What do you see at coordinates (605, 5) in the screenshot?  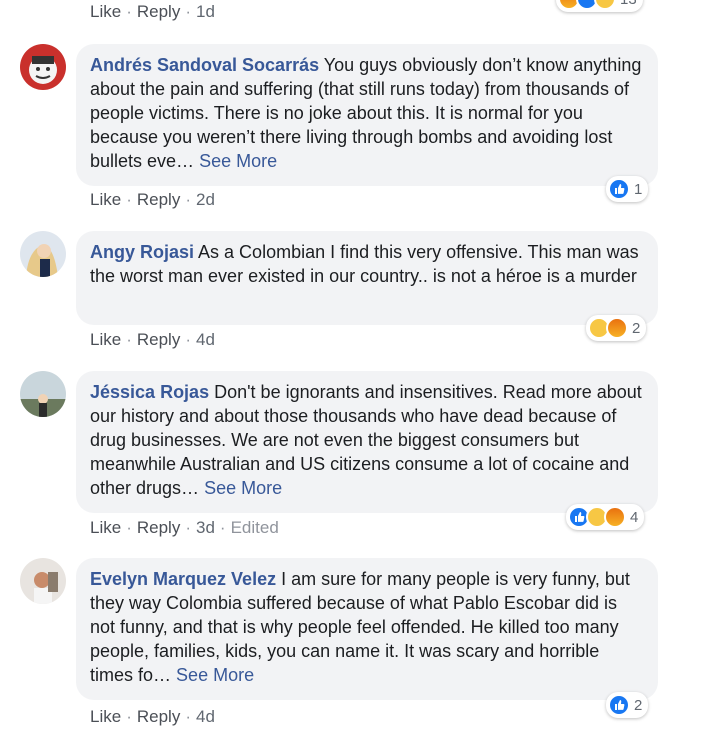 I see `haha-icon` at bounding box center [605, 5].